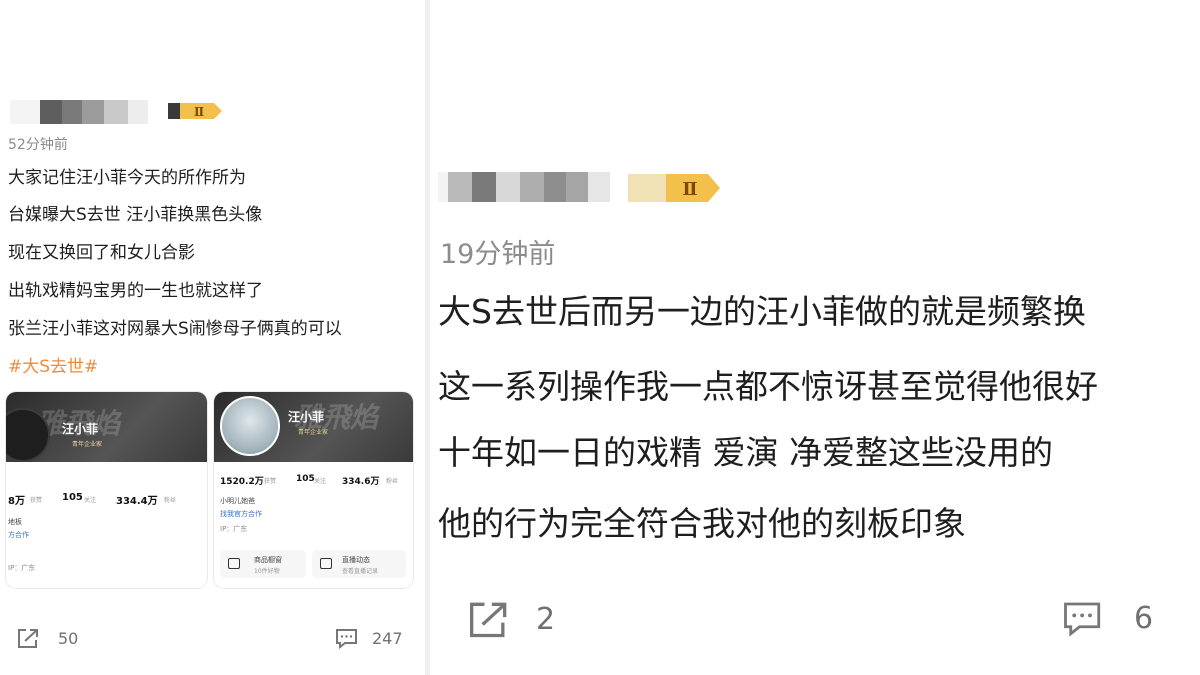  Describe the element at coordinates (38, 145) in the screenshot. I see `post-time: 52分钟前` at that location.